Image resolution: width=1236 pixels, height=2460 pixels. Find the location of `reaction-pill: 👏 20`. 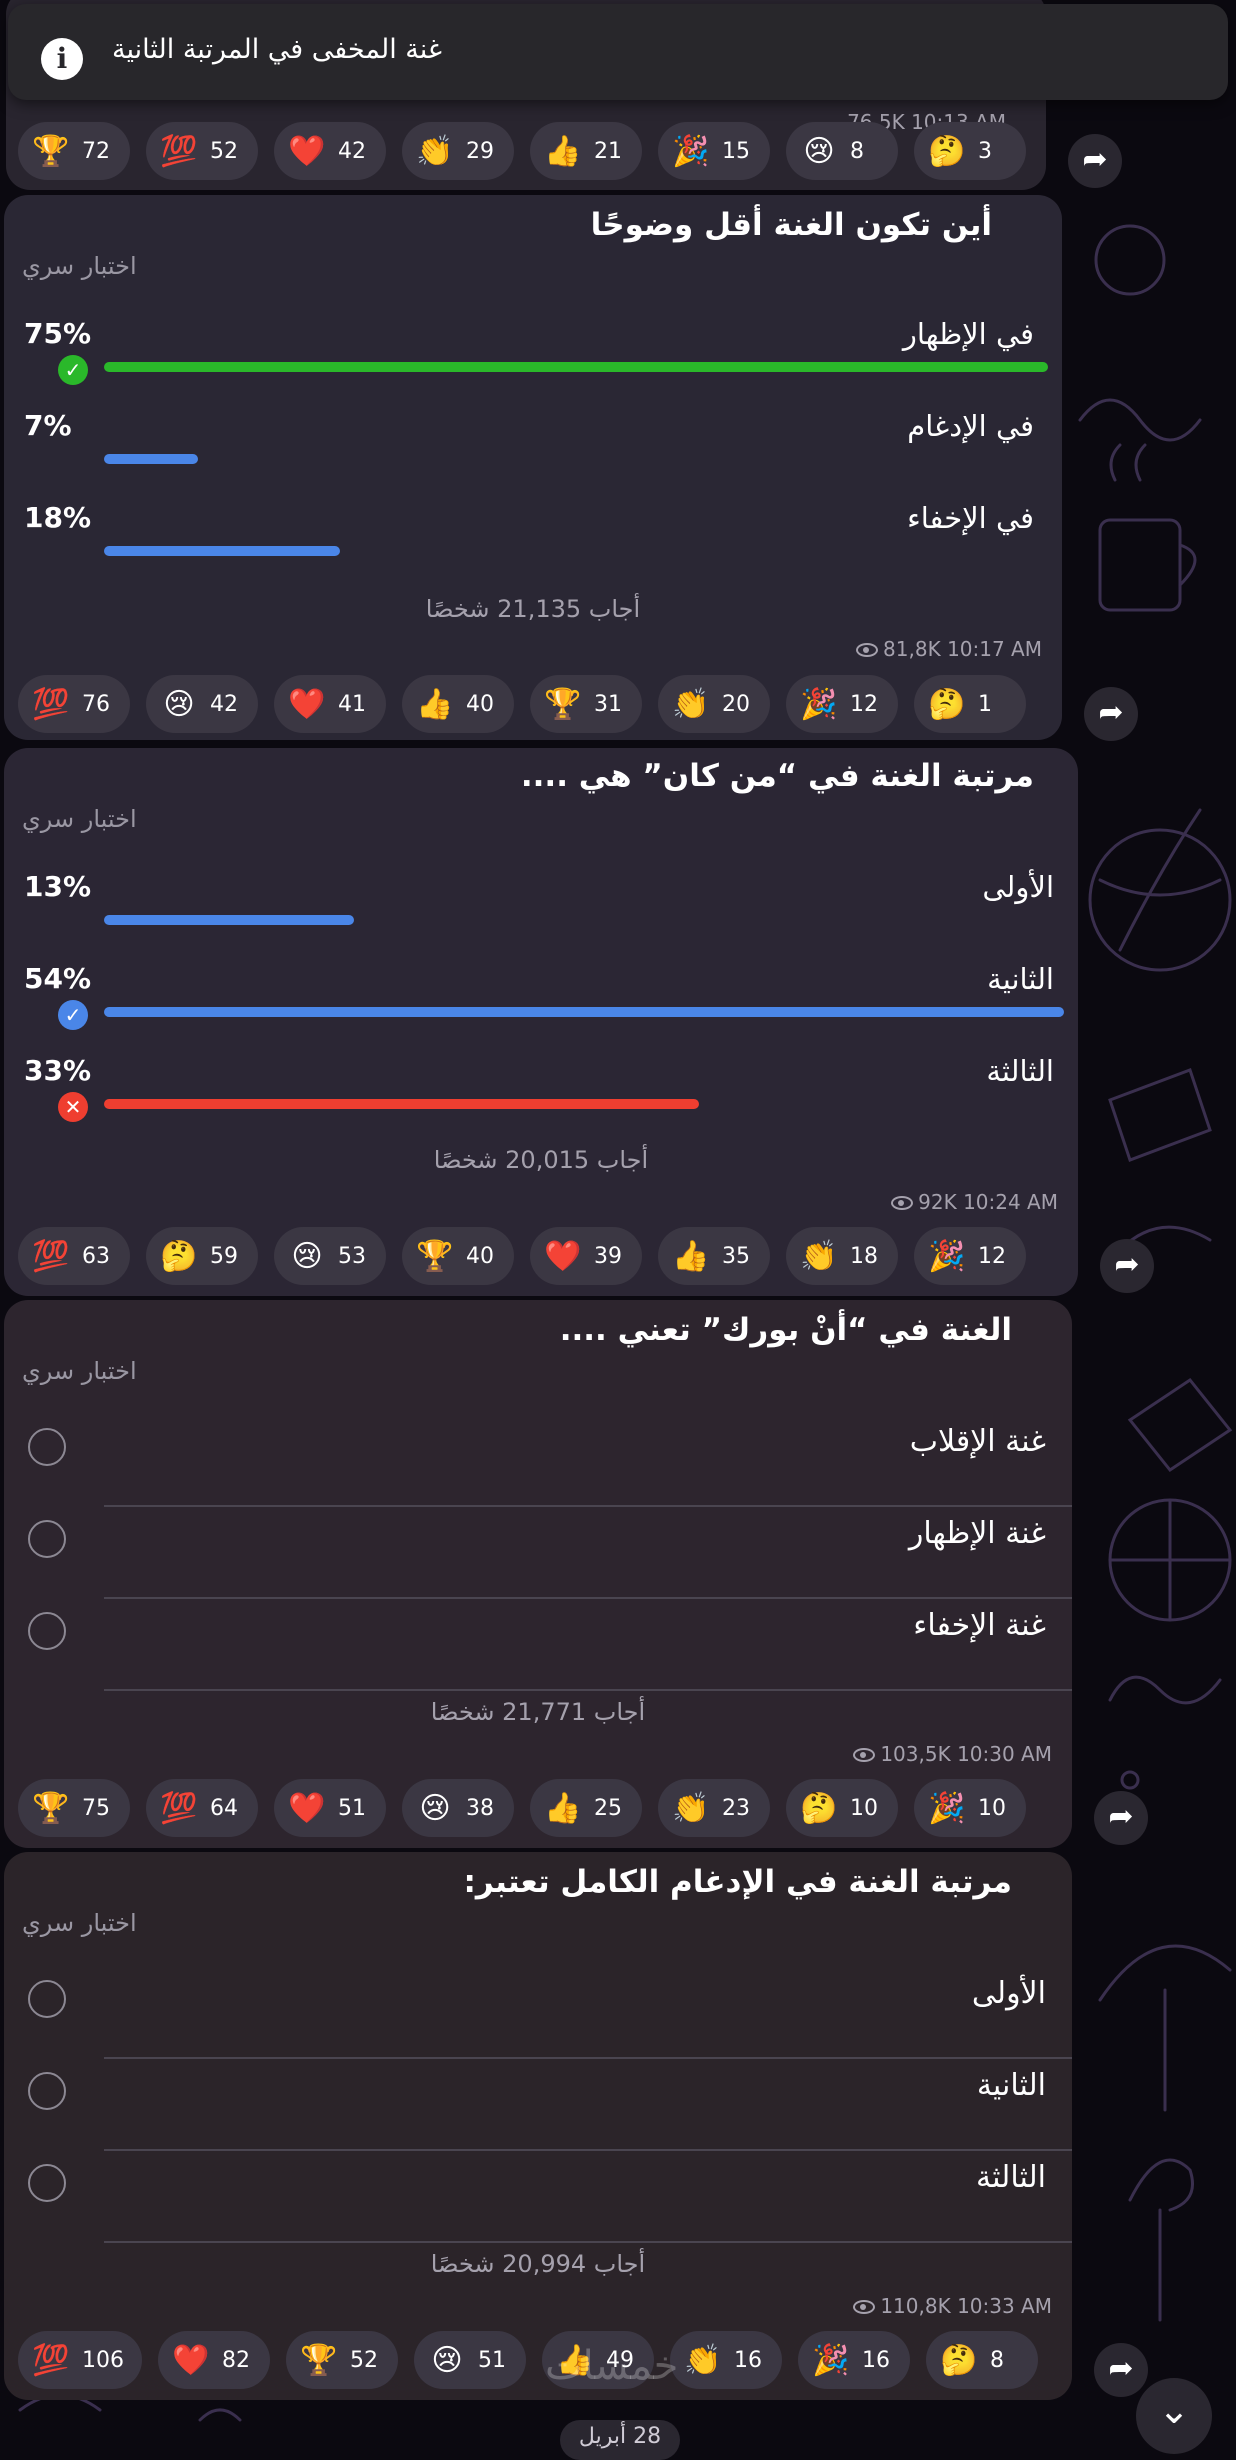

reaction-pill: 👏 20 is located at coordinates (714, 704).